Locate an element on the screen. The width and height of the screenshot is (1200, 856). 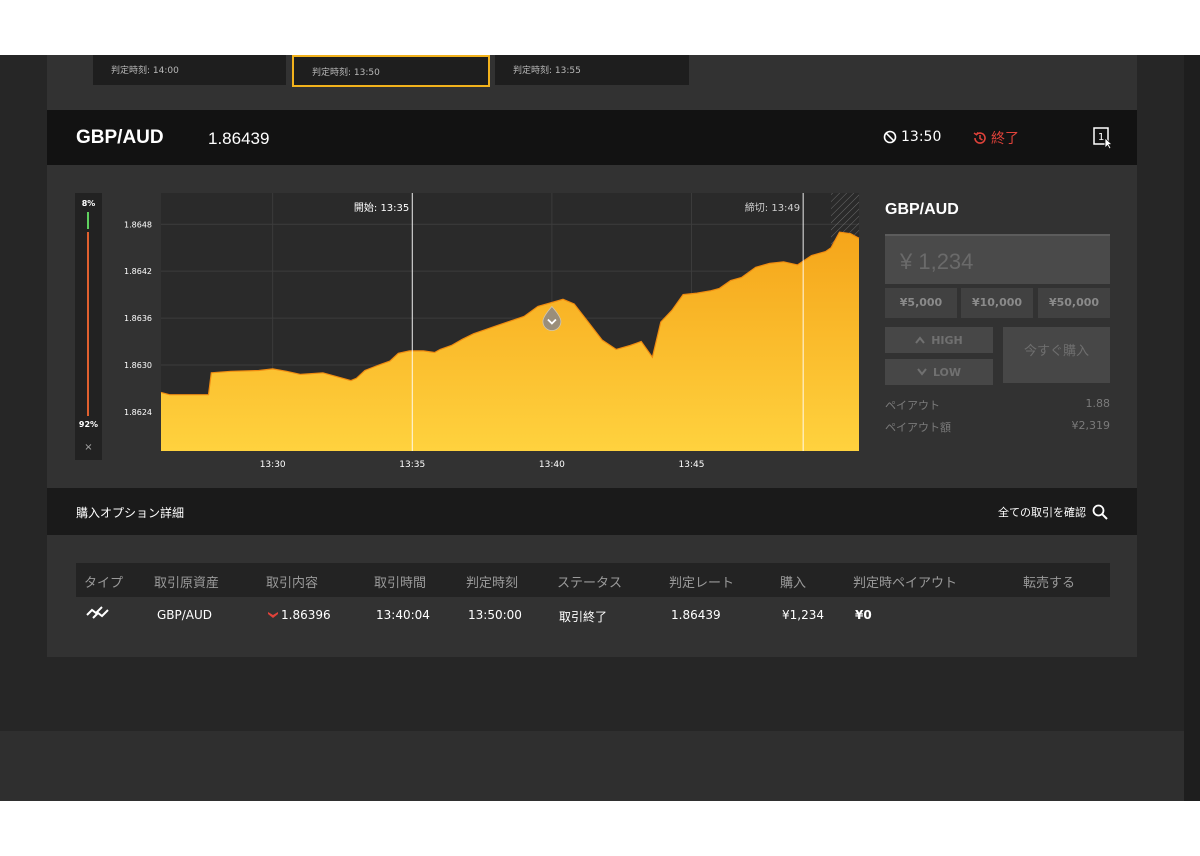
column-header-payout: 判定時ペイアウト is located at coordinates (905, 583).